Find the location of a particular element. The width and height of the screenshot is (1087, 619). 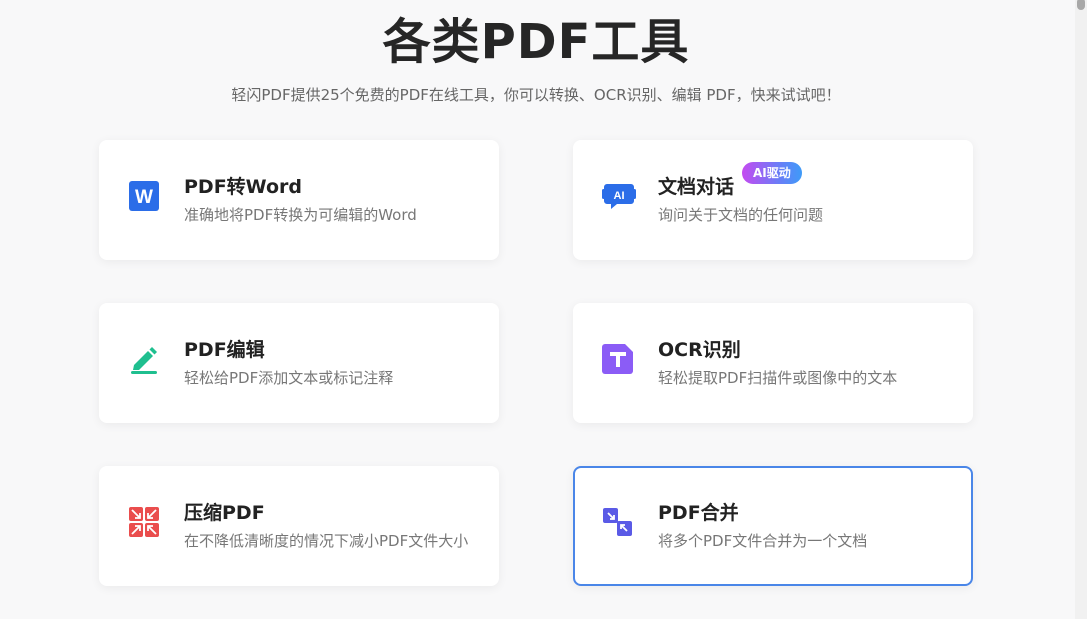

tool-desc: 轻松给PDF添加文本或标记注释 is located at coordinates (289, 378).